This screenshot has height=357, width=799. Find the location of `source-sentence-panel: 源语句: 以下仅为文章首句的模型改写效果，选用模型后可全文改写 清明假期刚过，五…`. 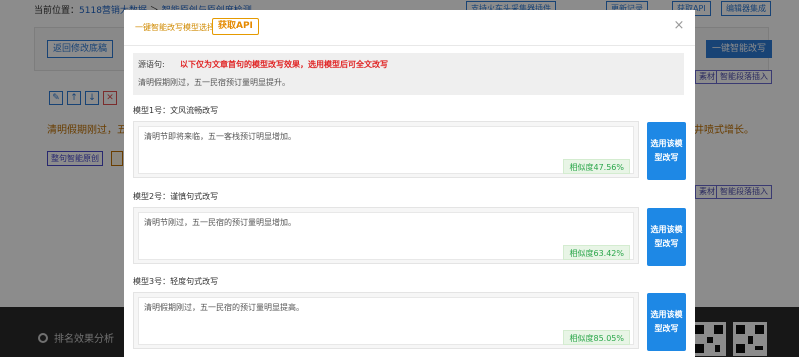

source-sentence-panel: 源语句: 以下仅为文章首句的模型改写效果，选用模型后可全文改写 清明假期刚过，五… is located at coordinates (408, 74).